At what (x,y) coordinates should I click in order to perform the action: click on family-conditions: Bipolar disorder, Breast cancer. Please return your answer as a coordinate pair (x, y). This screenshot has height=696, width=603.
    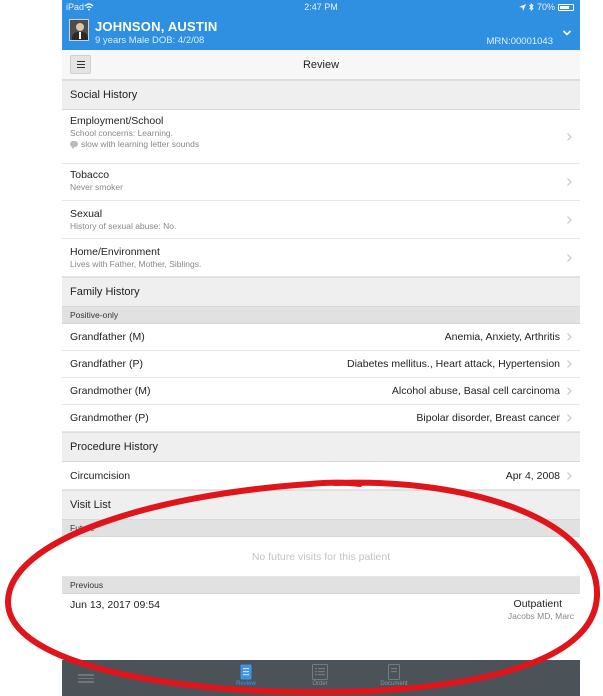
    Looking at the image, I should click on (488, 418).